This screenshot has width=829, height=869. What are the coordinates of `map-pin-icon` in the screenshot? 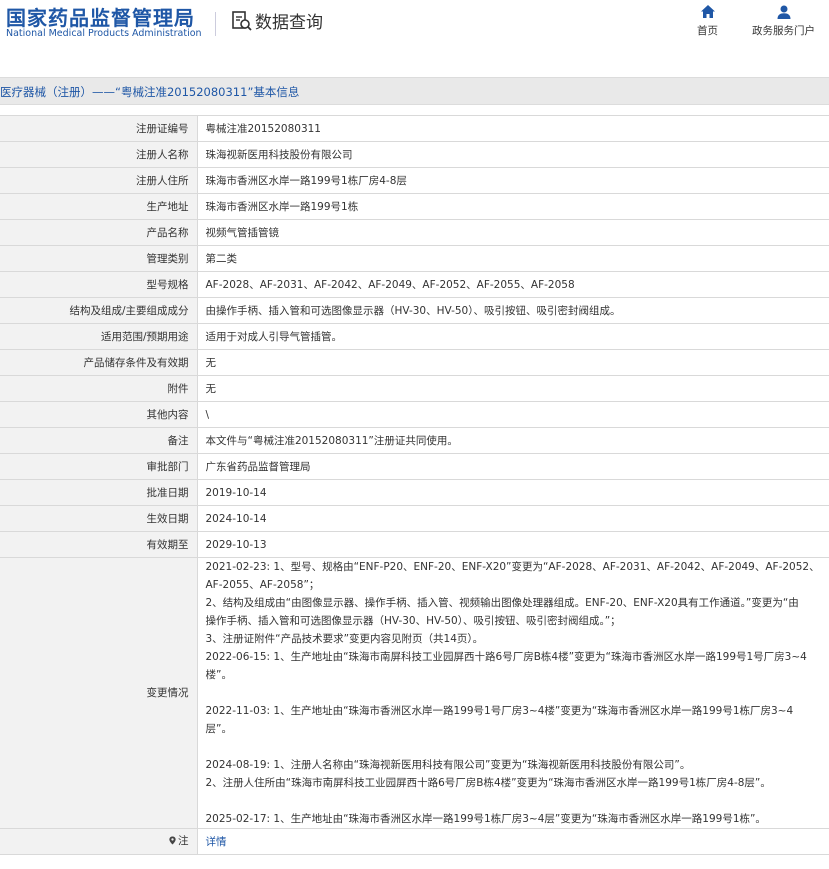 It's located at (172, 840).